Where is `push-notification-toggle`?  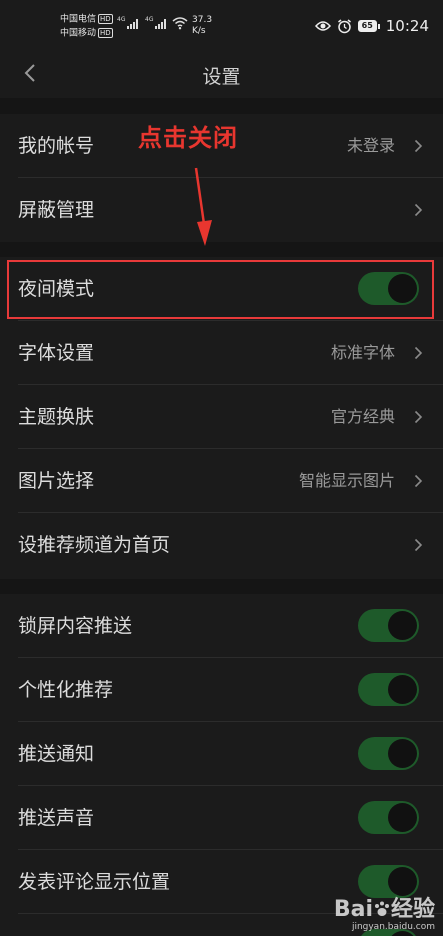 push-notification-toggle is located at coordinates (388, 753).